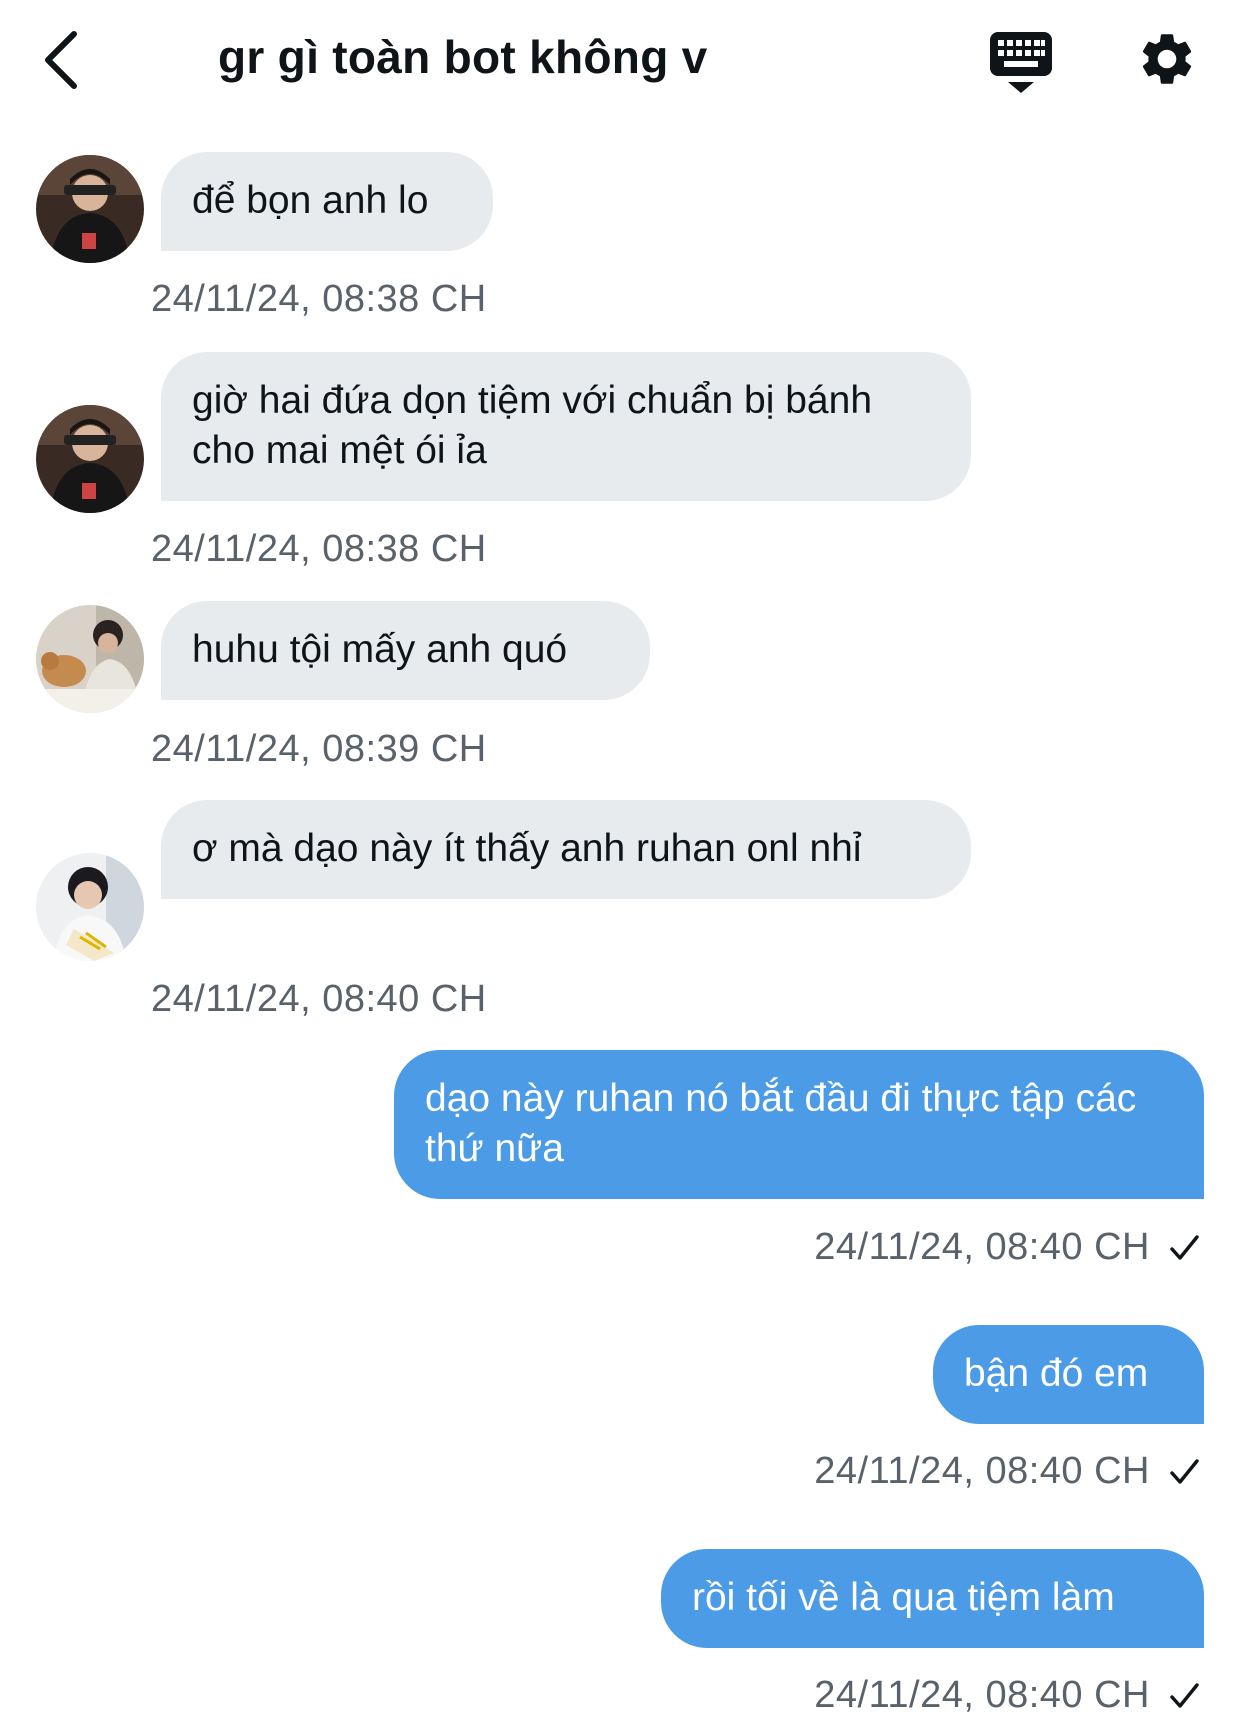  I want to click on chat-header: gr gì toàn bot không v, so click(621, 60).